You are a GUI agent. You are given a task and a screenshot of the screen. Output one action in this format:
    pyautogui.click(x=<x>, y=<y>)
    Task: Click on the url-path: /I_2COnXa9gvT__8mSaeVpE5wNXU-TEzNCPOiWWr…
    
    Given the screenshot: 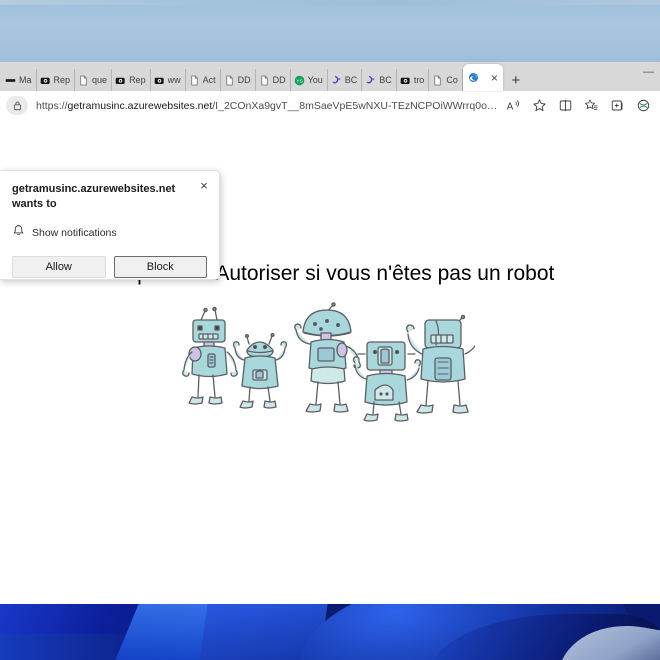 What is the action you would take?
    pyautogui.click(x=356, y=105)
    